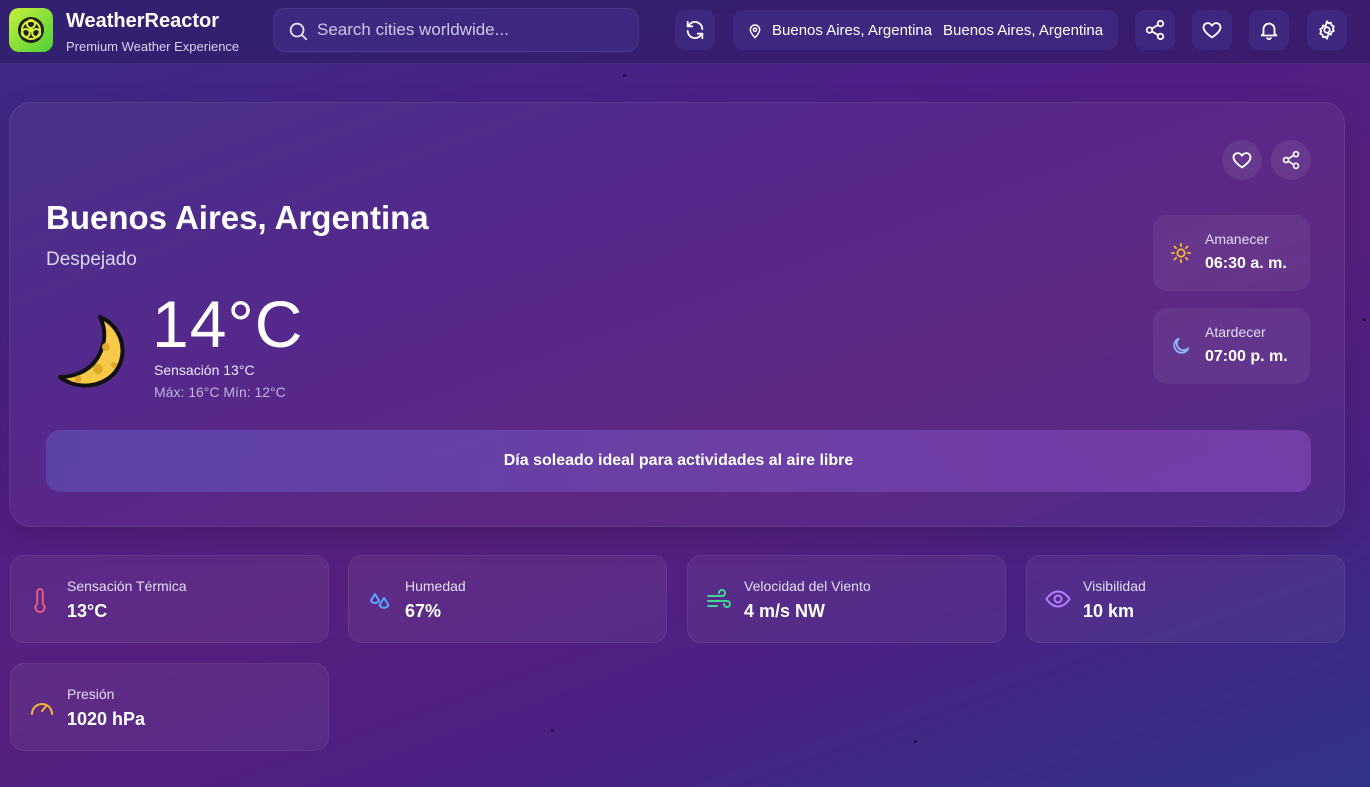 The image size is (1370, 787). I want to click on share-button, so click(1155, 30).